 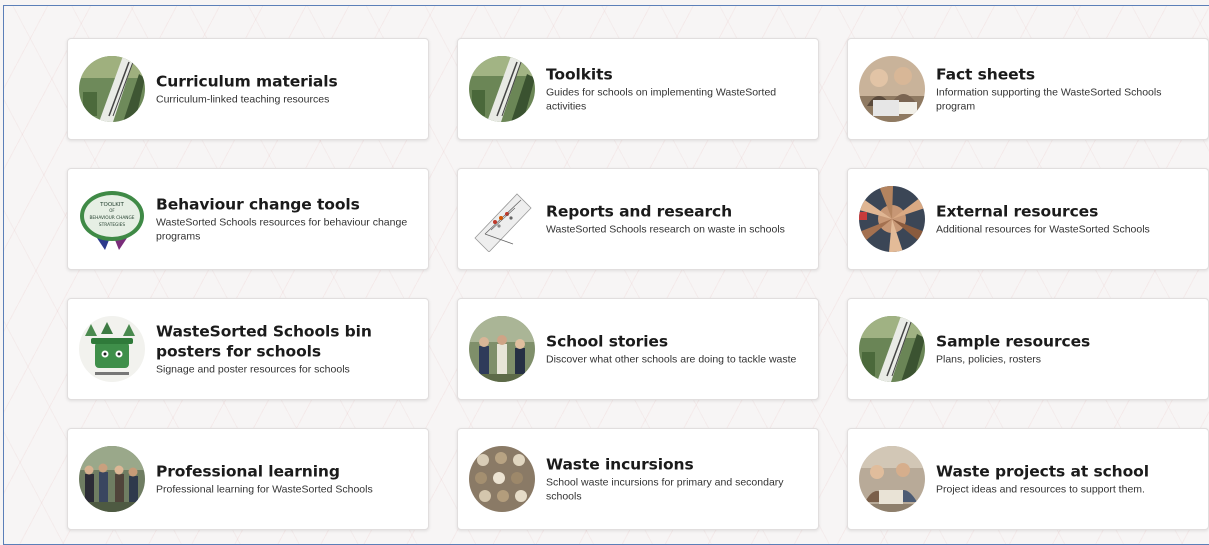 What do you see at coordinates (989, 359) in the screenshot?
I see `card-description: Plans, policies, rosters` at bounding box center [989, 359].